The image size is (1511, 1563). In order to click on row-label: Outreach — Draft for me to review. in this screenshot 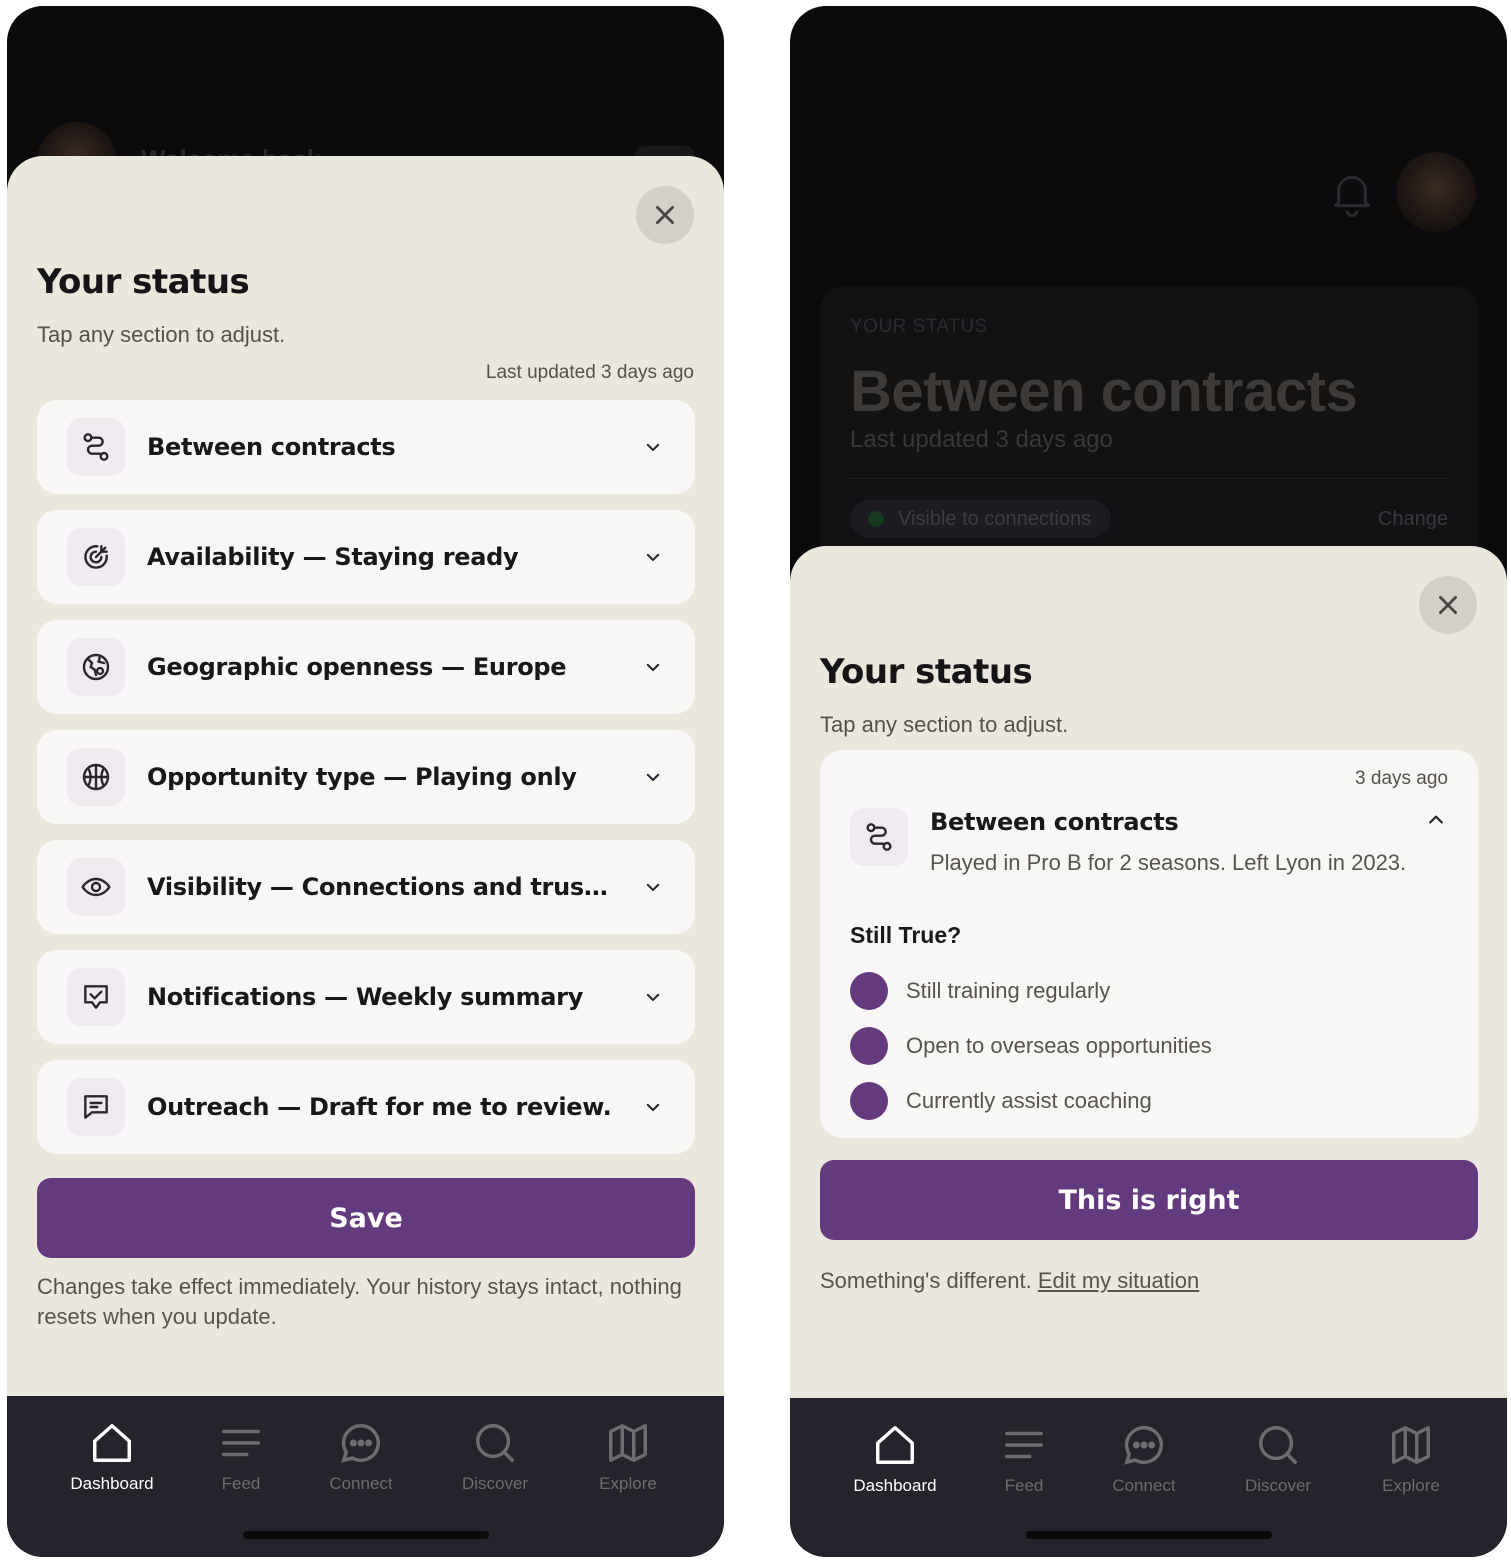, I will do `click(379, 1107)`.